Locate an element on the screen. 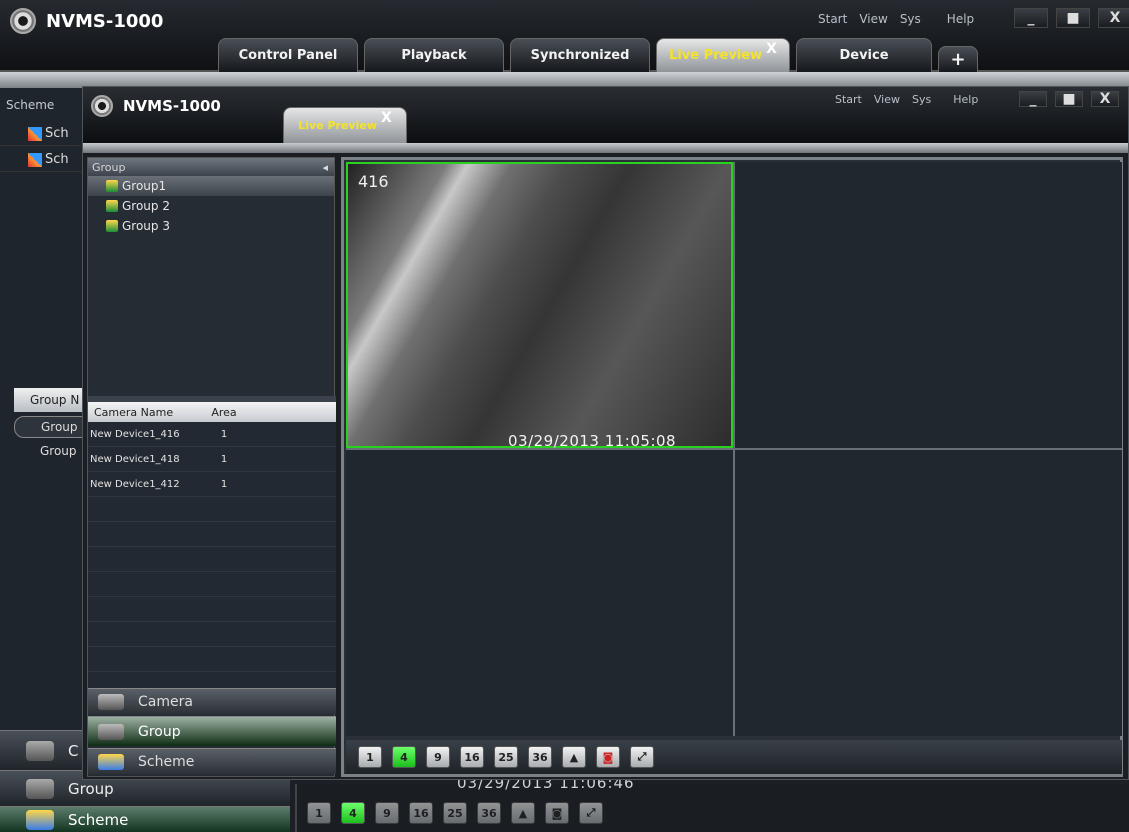 The height and width of the screenshot is (832, 1129). collapse-arrow-icon: ◂ is located at coordinates (325, 167).